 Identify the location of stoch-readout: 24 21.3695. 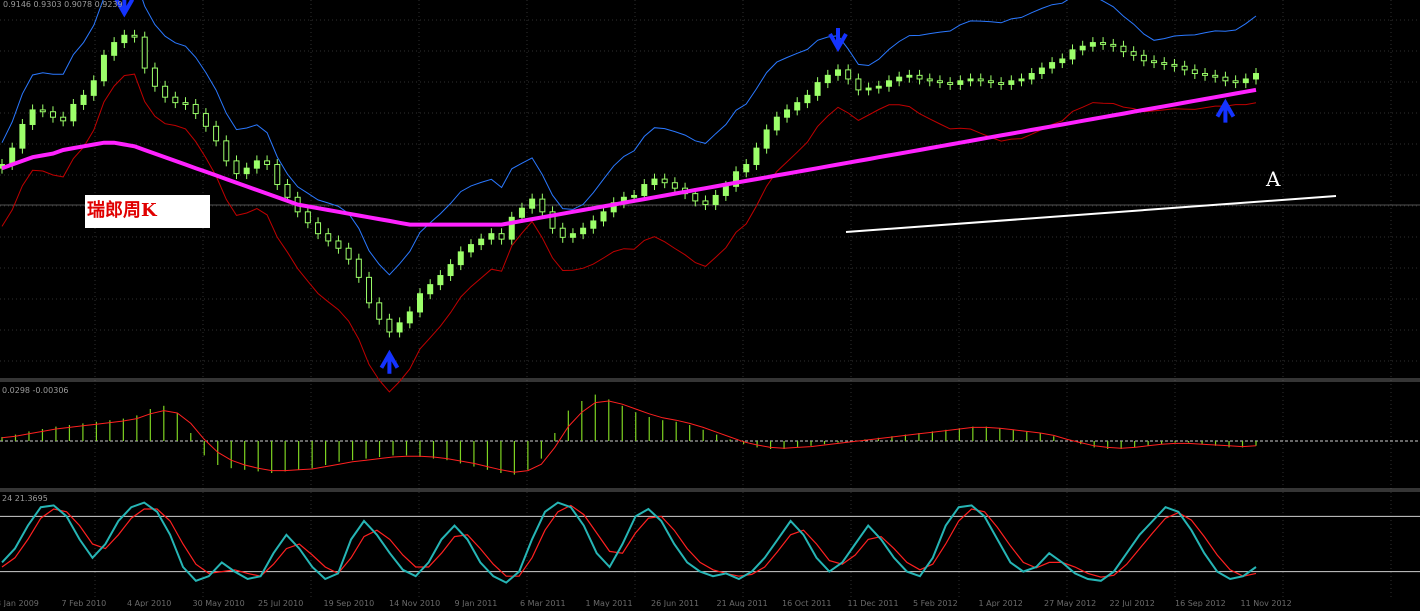
(25, 498).